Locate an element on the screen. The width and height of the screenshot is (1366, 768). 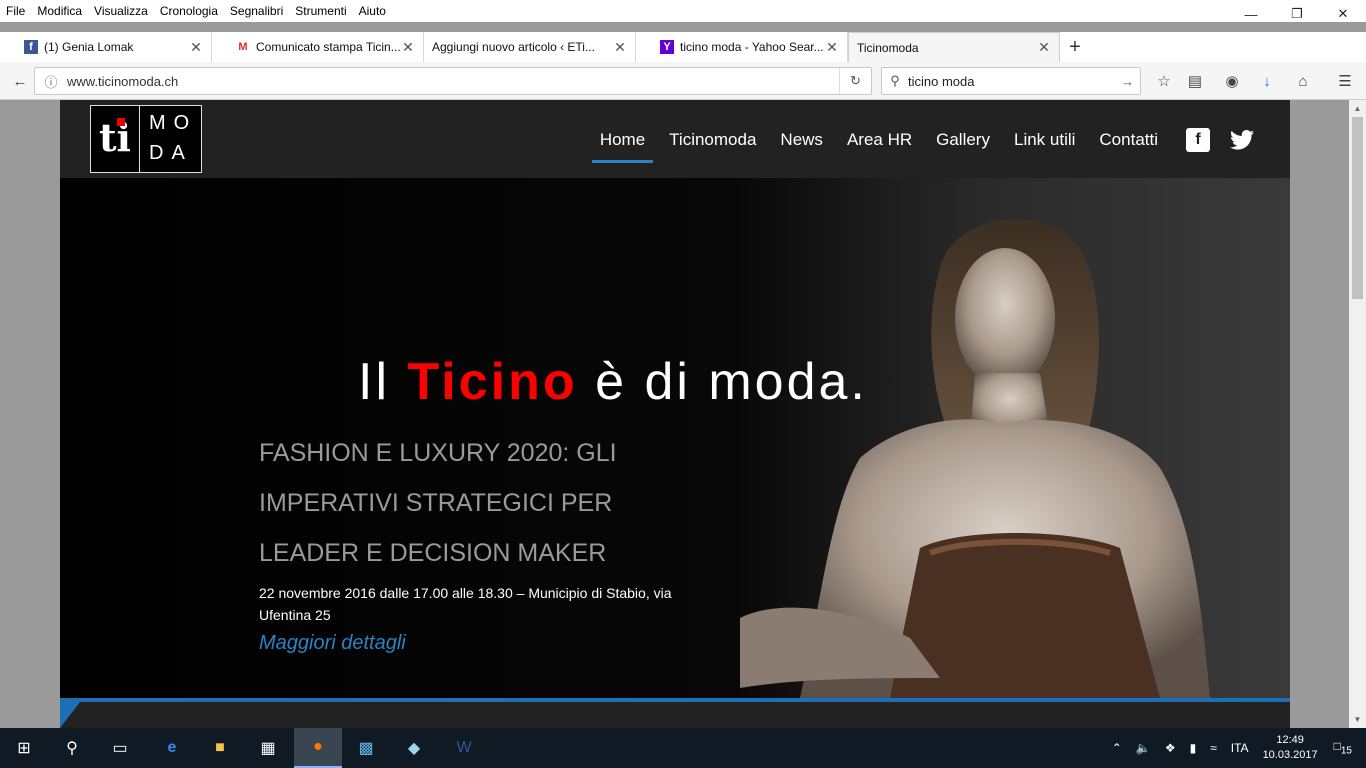
bookmark-star-icon: ☆ is located at coordinates (1164, 81).